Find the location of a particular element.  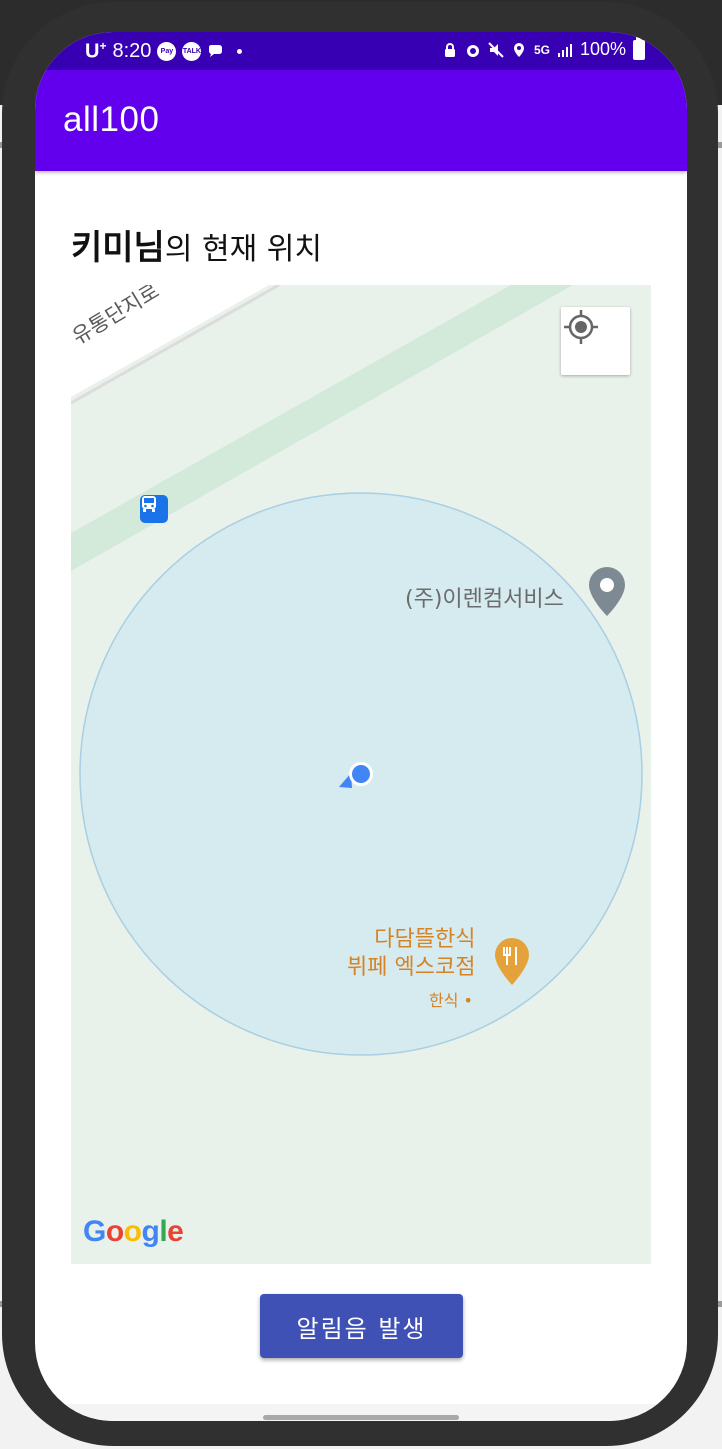

google-attribution: Google is located at coordinates (133, 1232).